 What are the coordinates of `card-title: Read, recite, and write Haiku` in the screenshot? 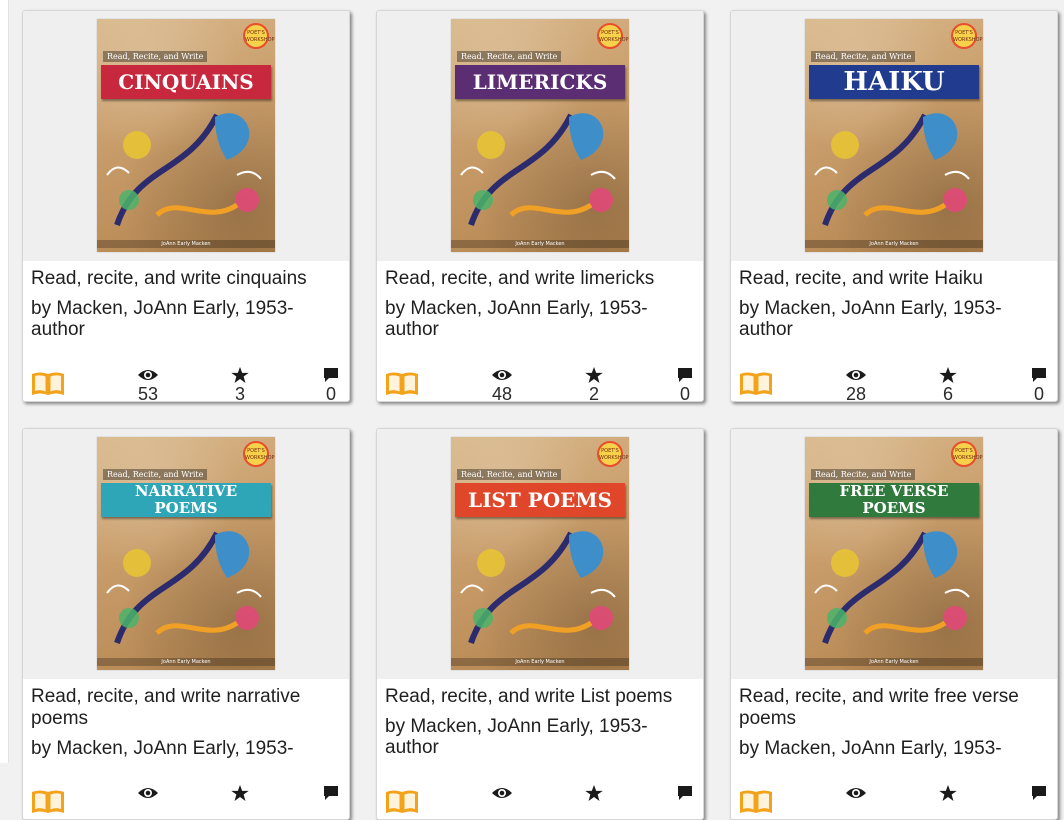 It's located at (895, 279).